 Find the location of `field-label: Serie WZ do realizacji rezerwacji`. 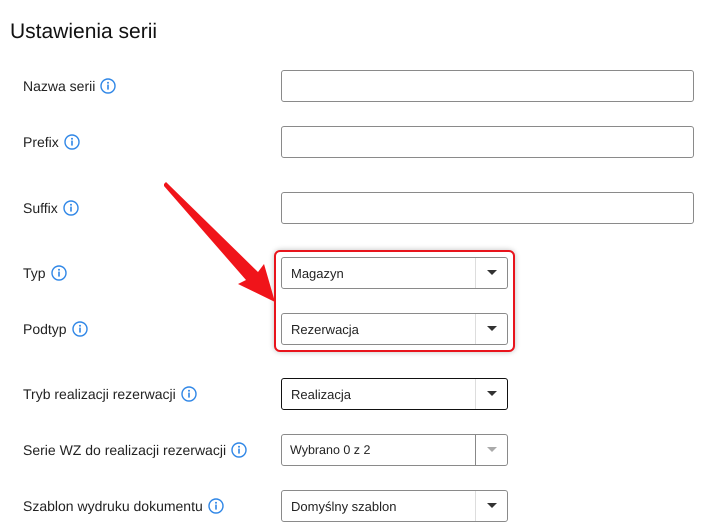

field-label: Serie WZ do realizacji rezerwacji is located at coordinates (124, 450).